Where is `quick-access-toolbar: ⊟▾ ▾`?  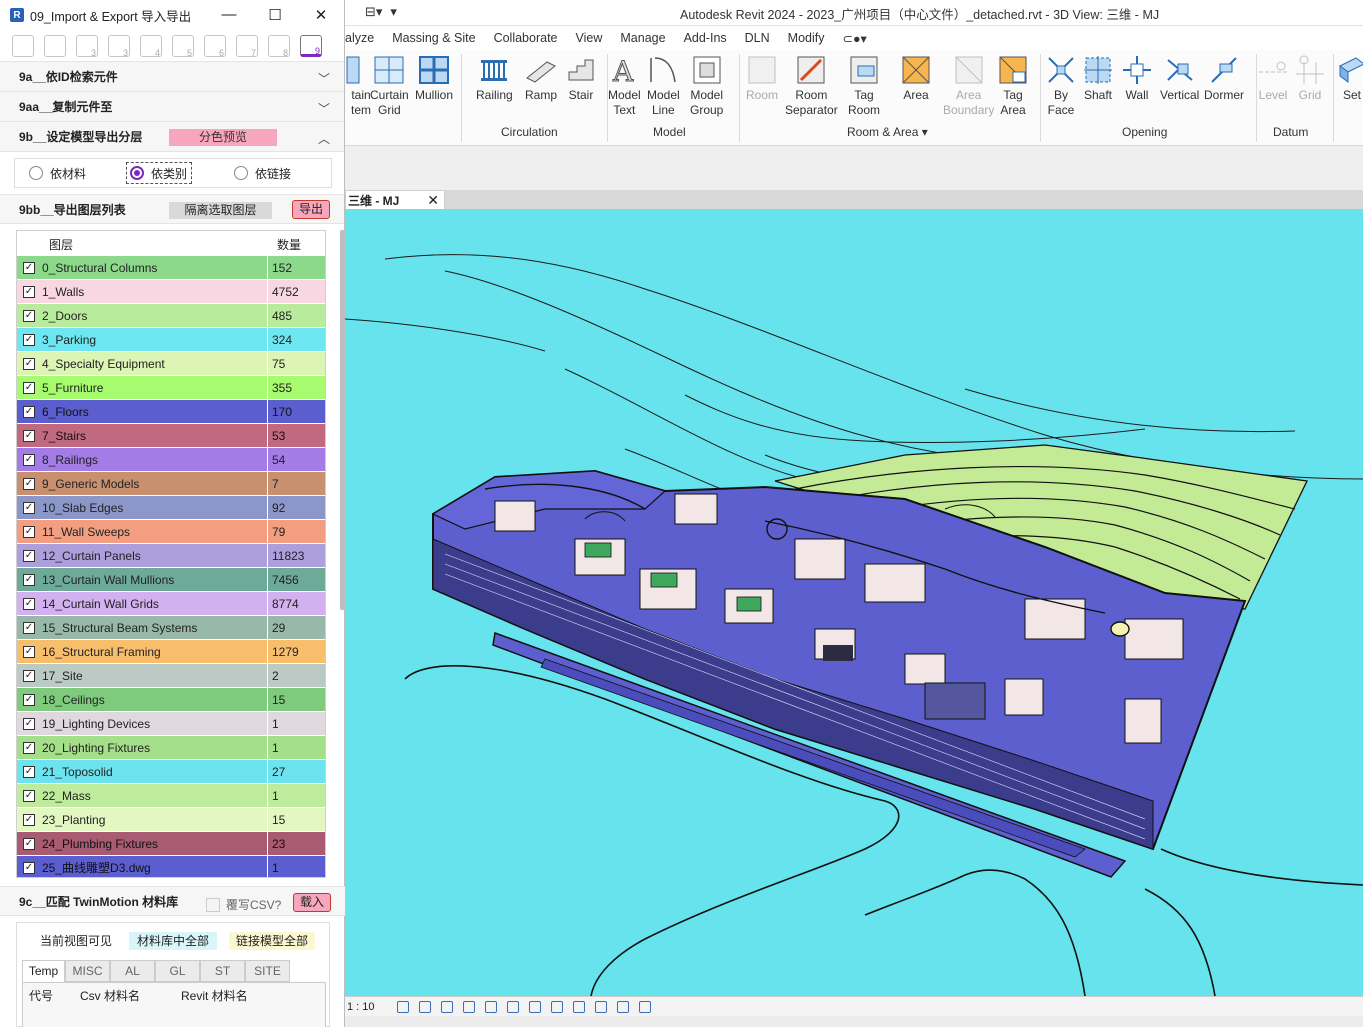
quick-access-toolbar: ⊟▾ ▾ is located at coordinates (381, 12).